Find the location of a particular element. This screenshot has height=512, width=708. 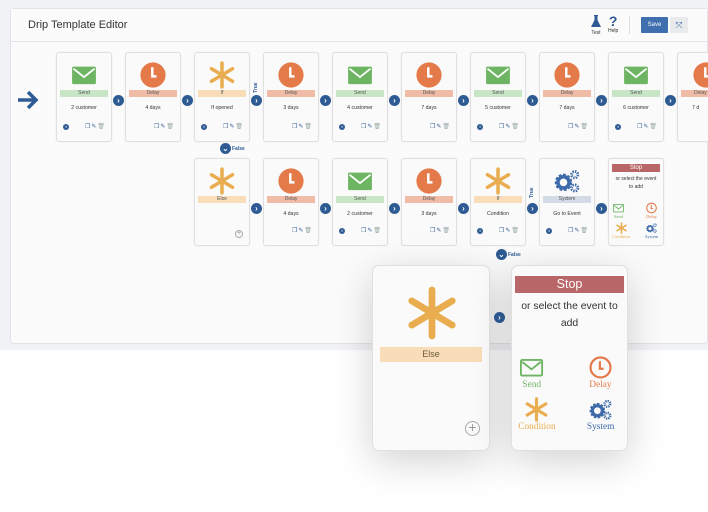

header: Drip Template Editor Test ? Help Save ⤧ is located at coordinates (359, 25).